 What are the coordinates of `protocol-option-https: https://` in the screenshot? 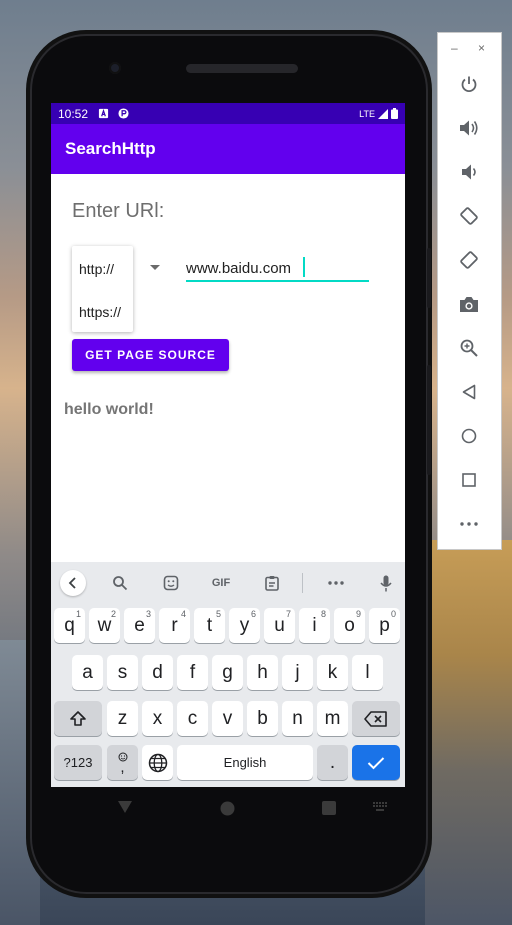 It's located at (100, 312).